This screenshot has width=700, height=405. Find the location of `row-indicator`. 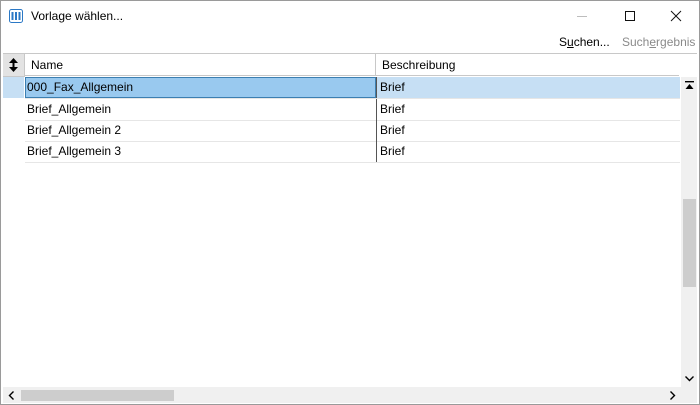

row-indicator is located at coordinates (13, 87).